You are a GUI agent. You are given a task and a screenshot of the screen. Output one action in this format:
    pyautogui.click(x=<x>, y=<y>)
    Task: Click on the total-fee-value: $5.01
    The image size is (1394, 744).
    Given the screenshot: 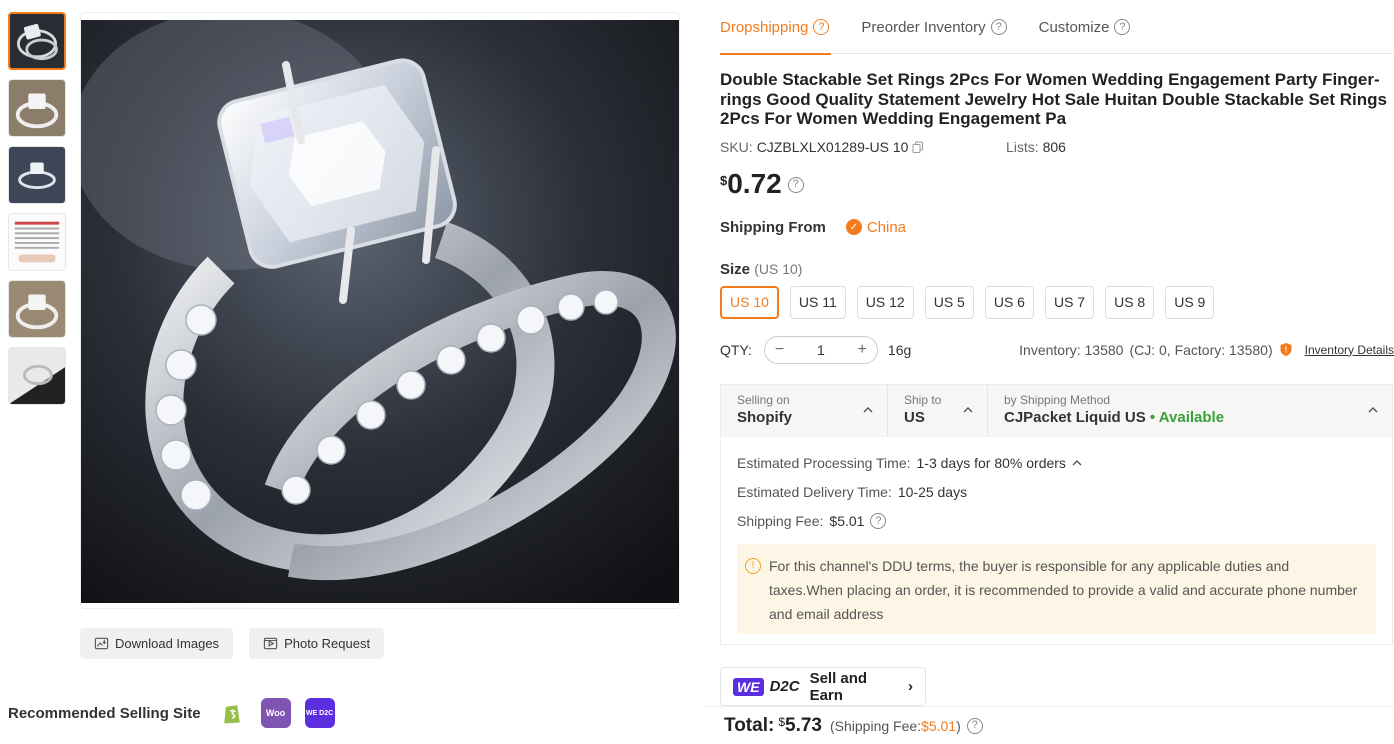 What is the action you would take?
    pyautogui.click(x=939, y=725)
    